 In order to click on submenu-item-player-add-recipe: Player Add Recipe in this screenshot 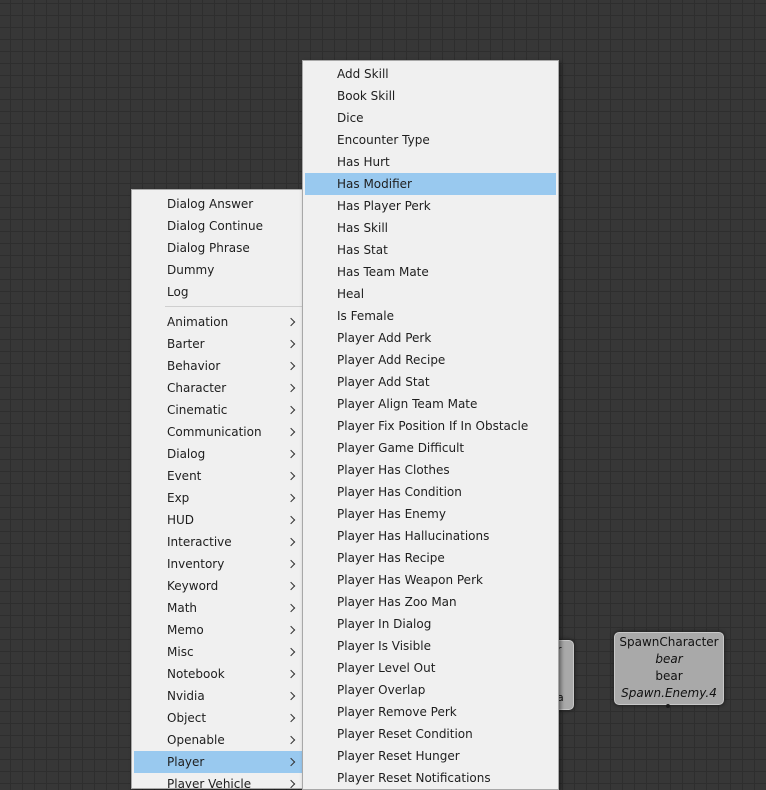, I will do `click(430, 360)`.